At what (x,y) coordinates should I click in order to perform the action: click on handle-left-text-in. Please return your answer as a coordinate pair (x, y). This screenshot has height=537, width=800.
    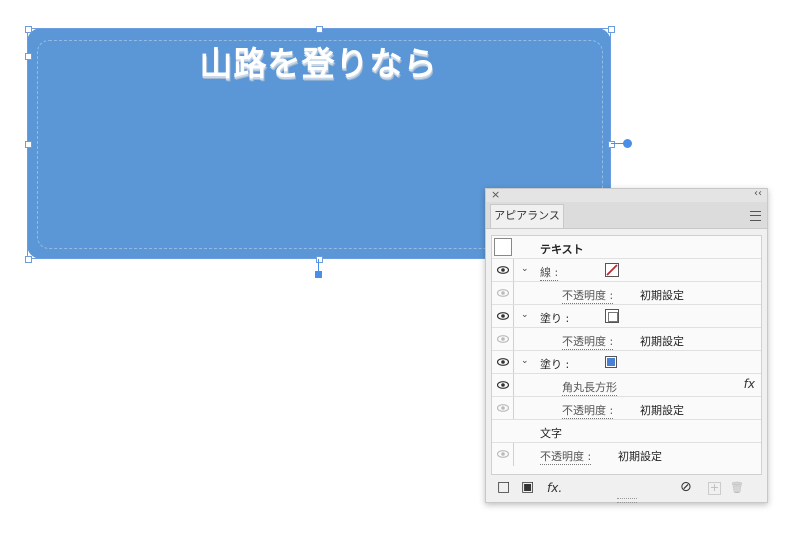
    Looking at the image, I should click on (28, 56).